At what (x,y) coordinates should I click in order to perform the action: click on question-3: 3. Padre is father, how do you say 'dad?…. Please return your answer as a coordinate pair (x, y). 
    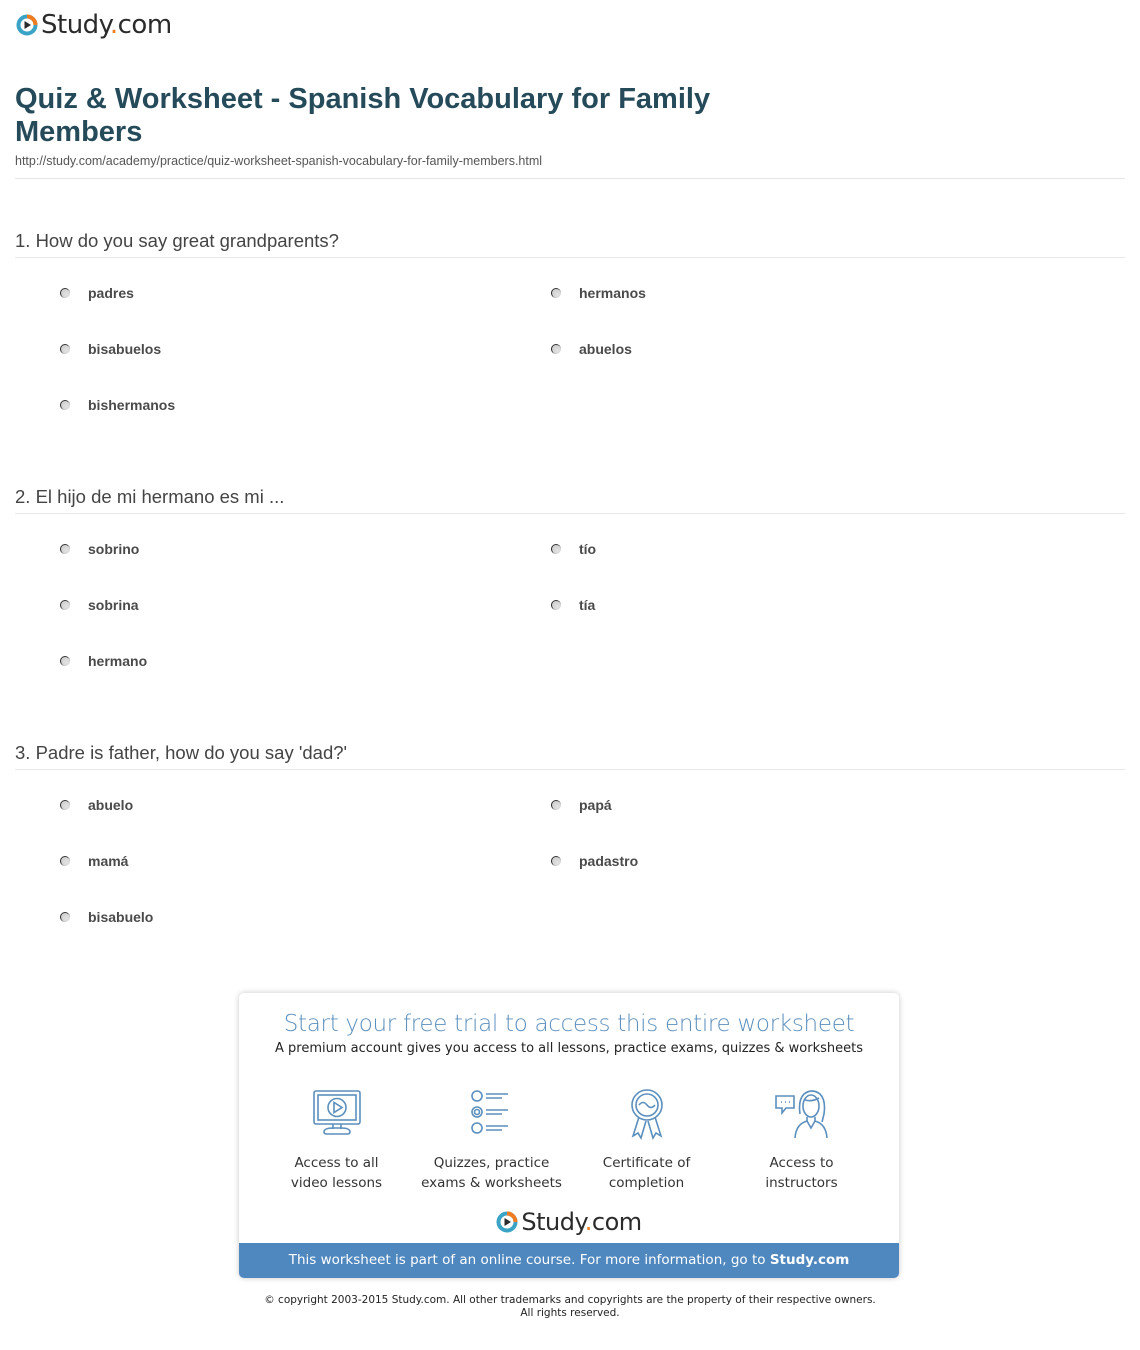
    Looking at the image, I should click on (570, 840).